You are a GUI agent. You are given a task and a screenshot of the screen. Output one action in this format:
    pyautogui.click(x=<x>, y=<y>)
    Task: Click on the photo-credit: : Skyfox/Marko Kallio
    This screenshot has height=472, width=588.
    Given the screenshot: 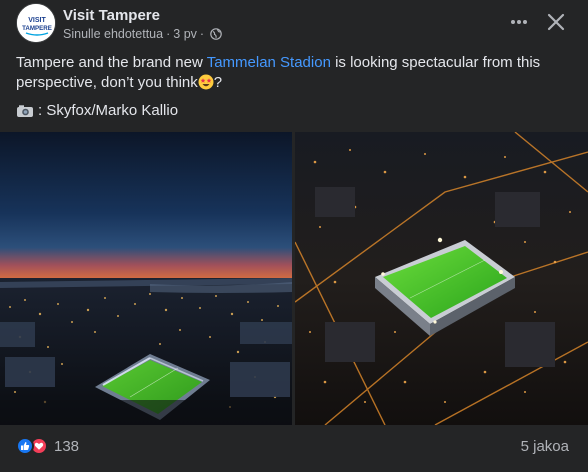 What is the action you would take?
    pyautogui.click(x=97, y=111)
    